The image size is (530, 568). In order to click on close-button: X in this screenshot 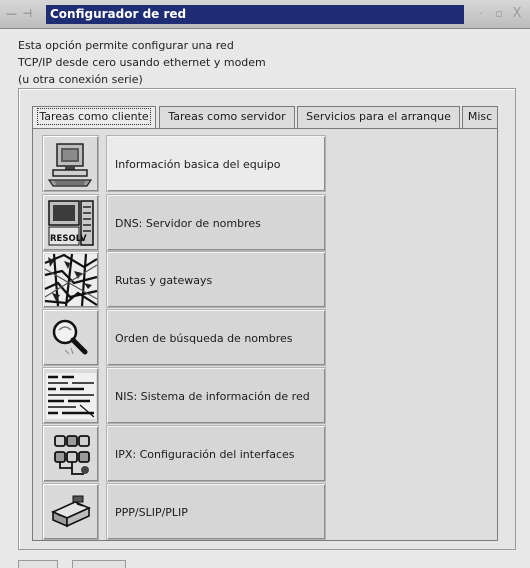, I will do `click(517, 14)`.